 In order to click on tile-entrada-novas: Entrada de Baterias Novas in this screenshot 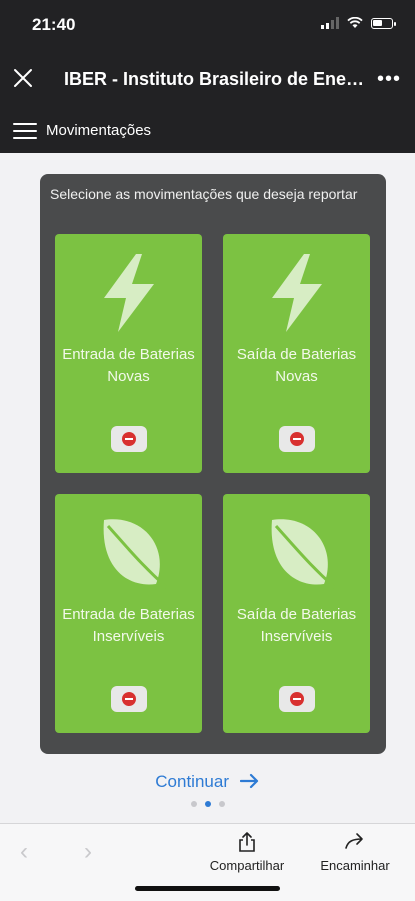, I will do `click(128, 353)`.